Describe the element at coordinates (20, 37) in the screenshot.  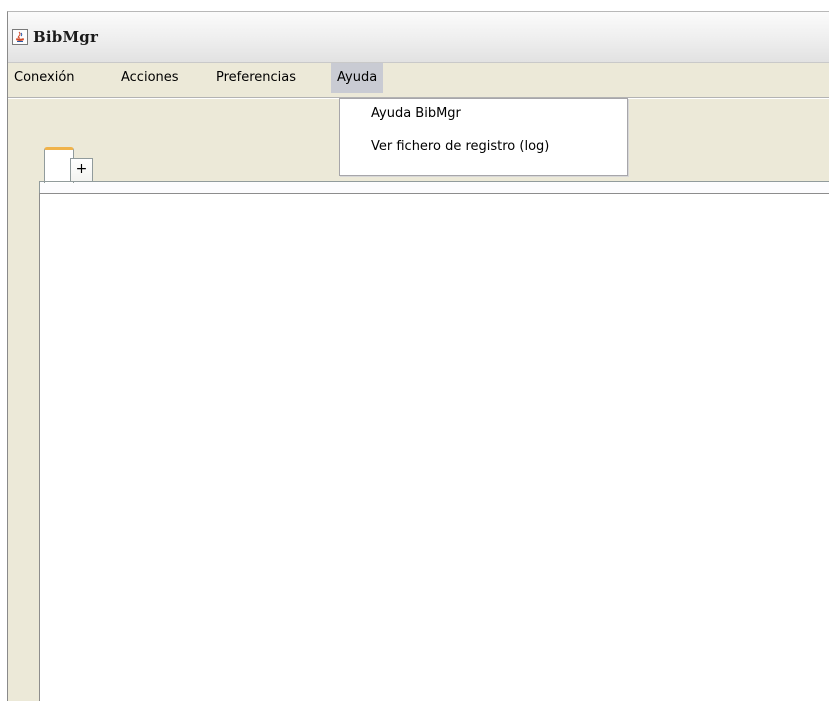
I see `java-cup-icon` at that location.